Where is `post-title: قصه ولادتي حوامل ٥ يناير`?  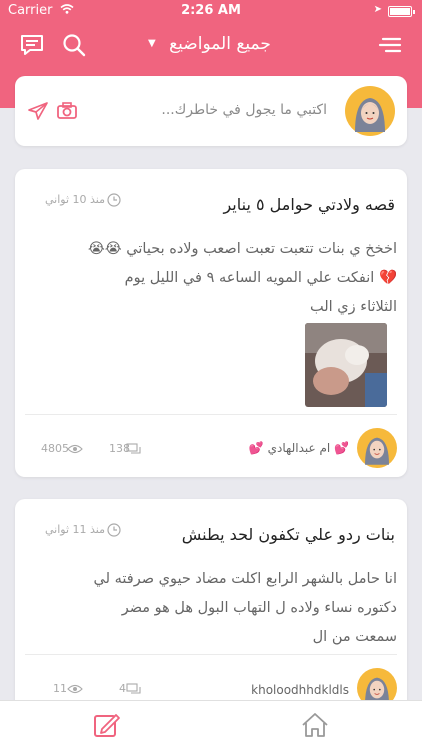 post-title: قصه ولادتي حوامل ٥ يناير is located at coordinates (309, 204).